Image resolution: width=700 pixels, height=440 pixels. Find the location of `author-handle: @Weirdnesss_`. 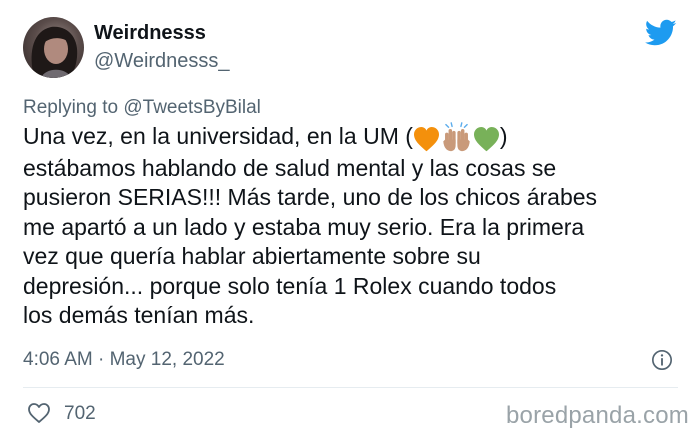

author-handle: @Weirdnesss_ is located at coordinates (162, 61).